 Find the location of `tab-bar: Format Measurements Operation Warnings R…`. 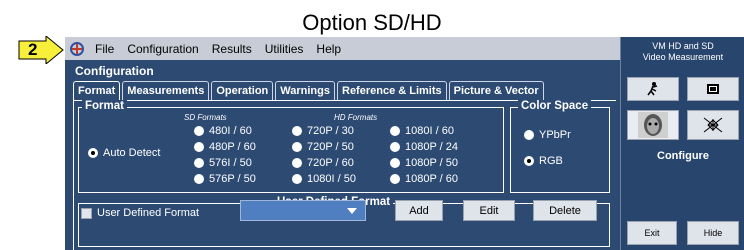

tab-bar: Format Measurements Operation Warnings R… is located at coordinates (309, 91).